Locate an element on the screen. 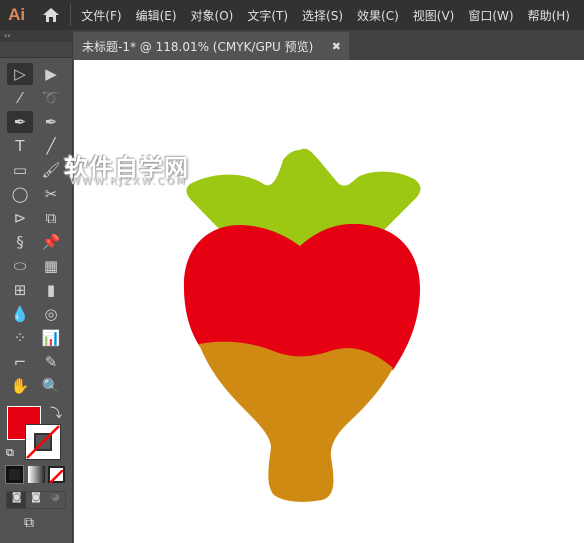 This screenshot has width=584, height=543. shape-builder-icon: ⬭ is located at coordinates (20, 266).